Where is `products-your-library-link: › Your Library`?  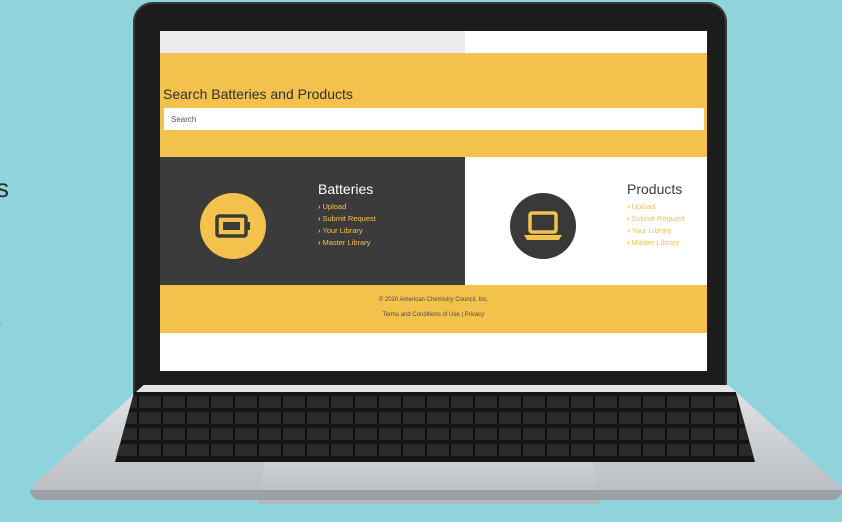
products-your-library-link: › Your Library is located at coordinates (656, 231).